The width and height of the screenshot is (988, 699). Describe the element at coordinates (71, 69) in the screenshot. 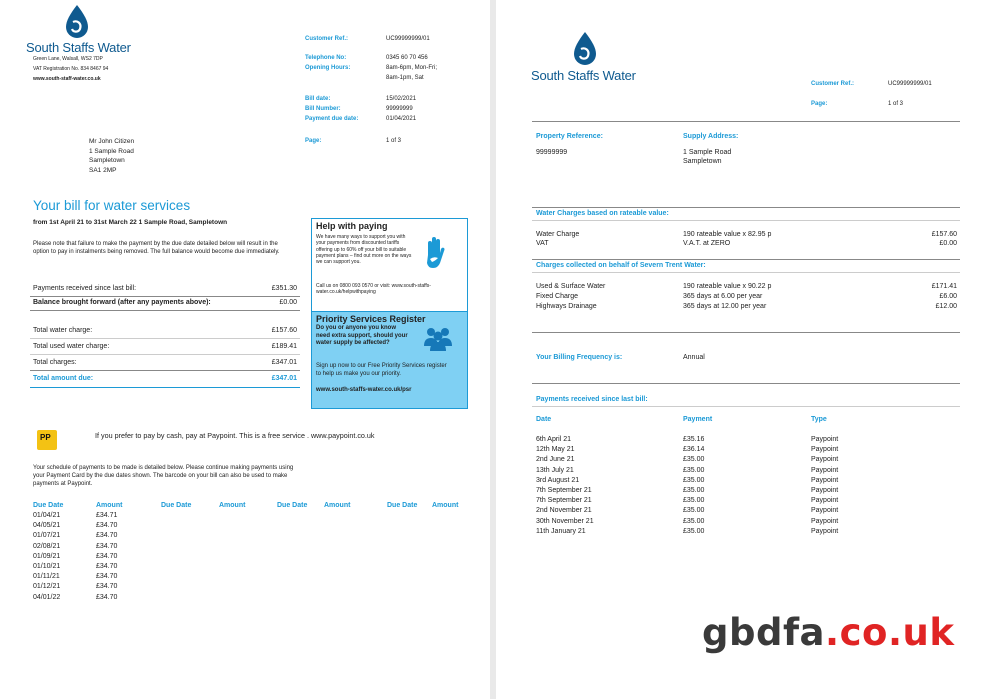

I see `brand-vat: VAT Registration No. 834 8467 94` at that location.